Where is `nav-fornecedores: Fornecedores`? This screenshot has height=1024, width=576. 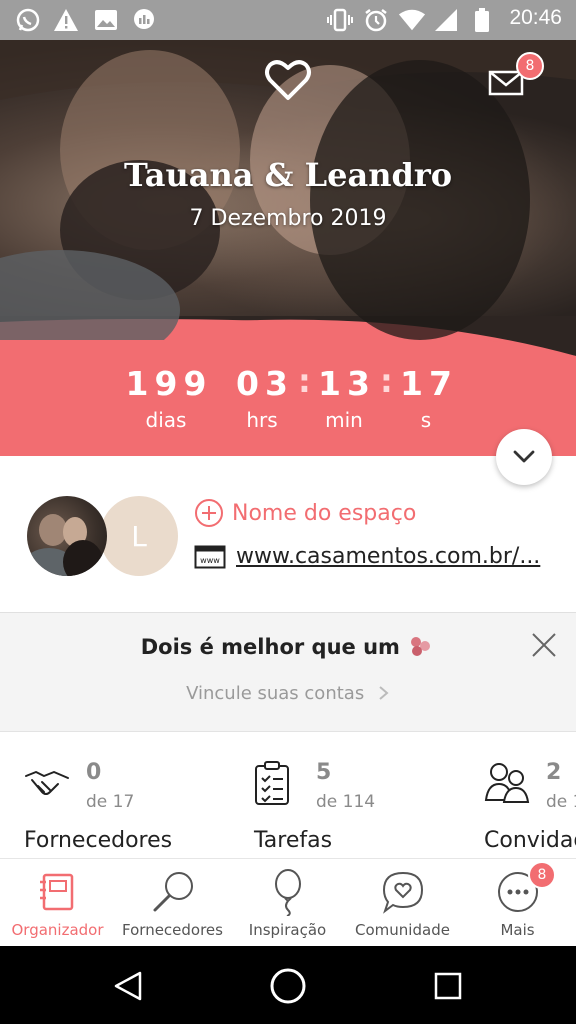
nav-fornecedores: Fornecedores is located at coordinates (172, 903).